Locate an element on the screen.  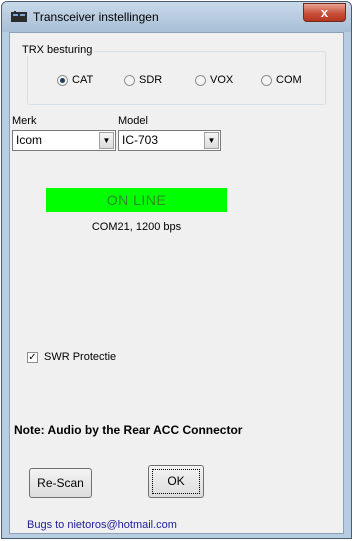
brand-select-value: Icom is located at coordinates (29, 140).